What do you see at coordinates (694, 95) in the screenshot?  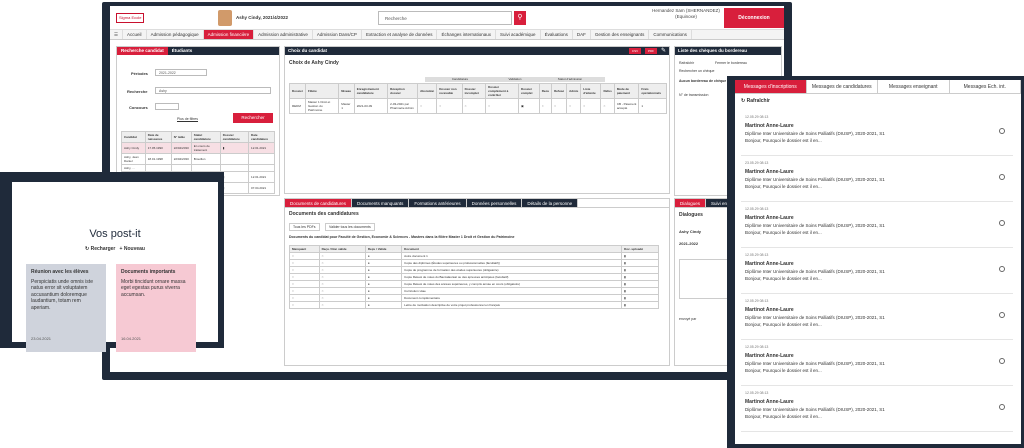 I see `transmission-label: N° de transmission` at bounding box center [694, 95].